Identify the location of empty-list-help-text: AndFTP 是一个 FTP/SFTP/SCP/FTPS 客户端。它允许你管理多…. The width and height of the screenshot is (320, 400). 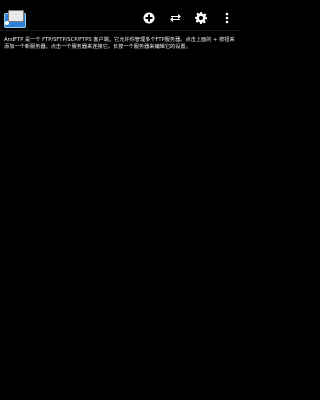
(119, 43).